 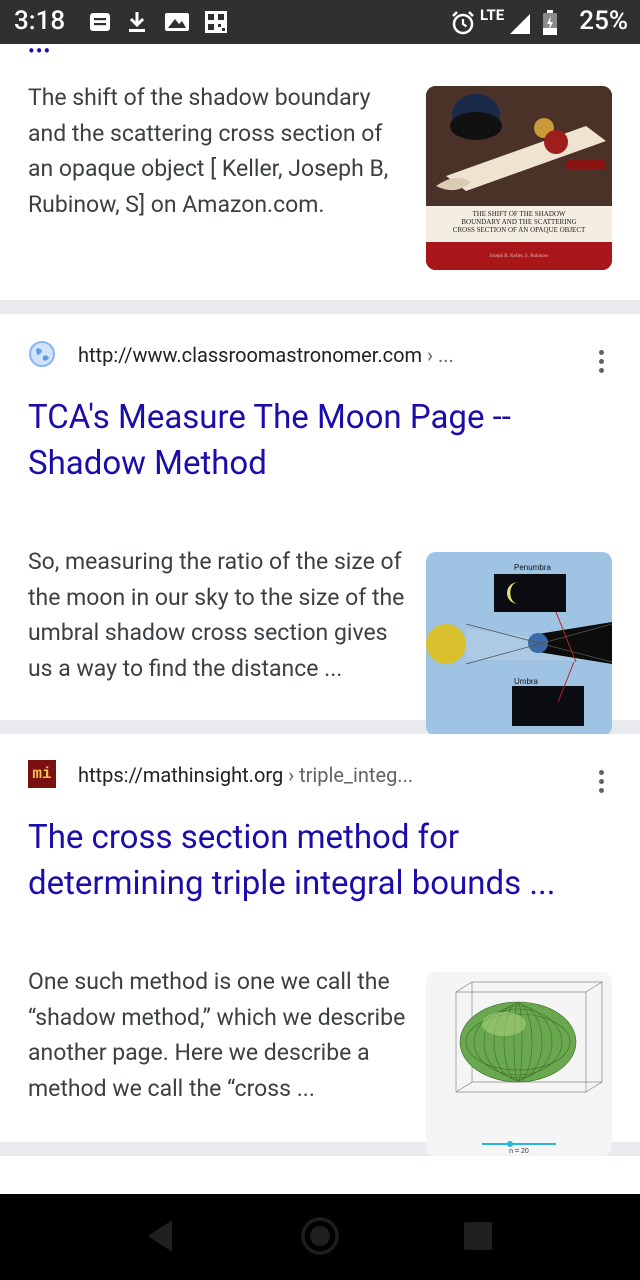 I want to click on navigation-bar, so click(x=320, y=1237).